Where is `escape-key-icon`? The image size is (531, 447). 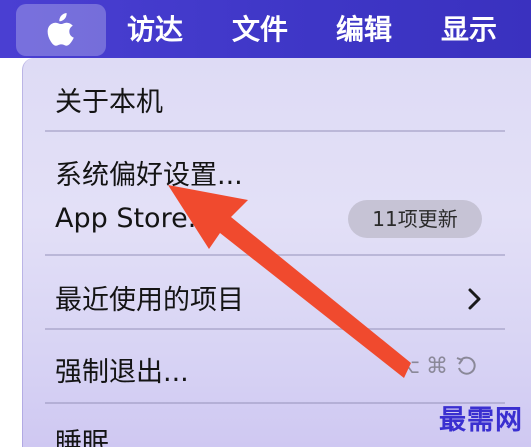 escape-key-icon is located at coordinates (466, 365).